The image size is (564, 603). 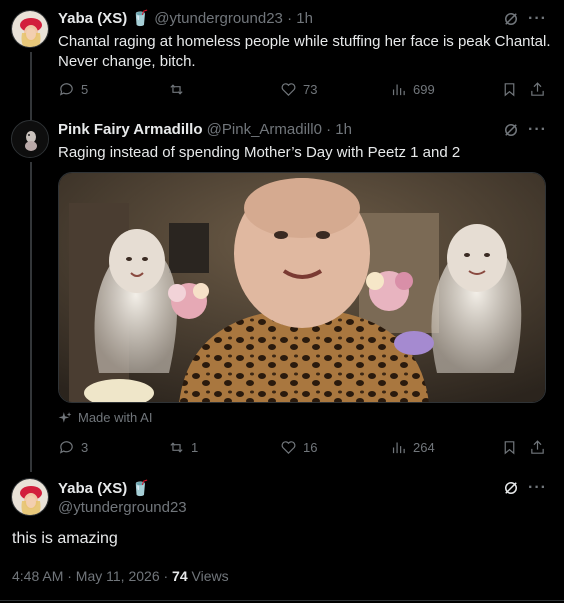 I want to click on views-count: 74, so click(x=180, y=576).